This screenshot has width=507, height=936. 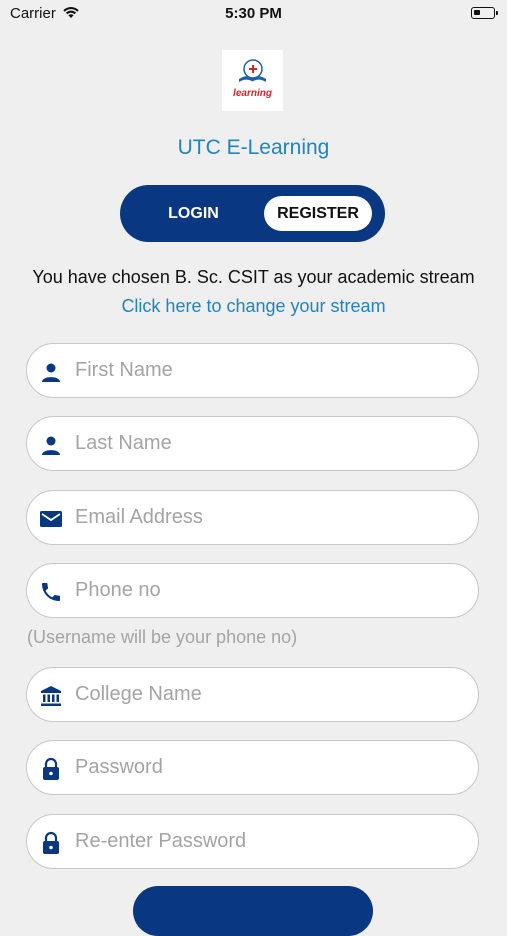 I want to click on first-name-input, so click(x=270, y=370).